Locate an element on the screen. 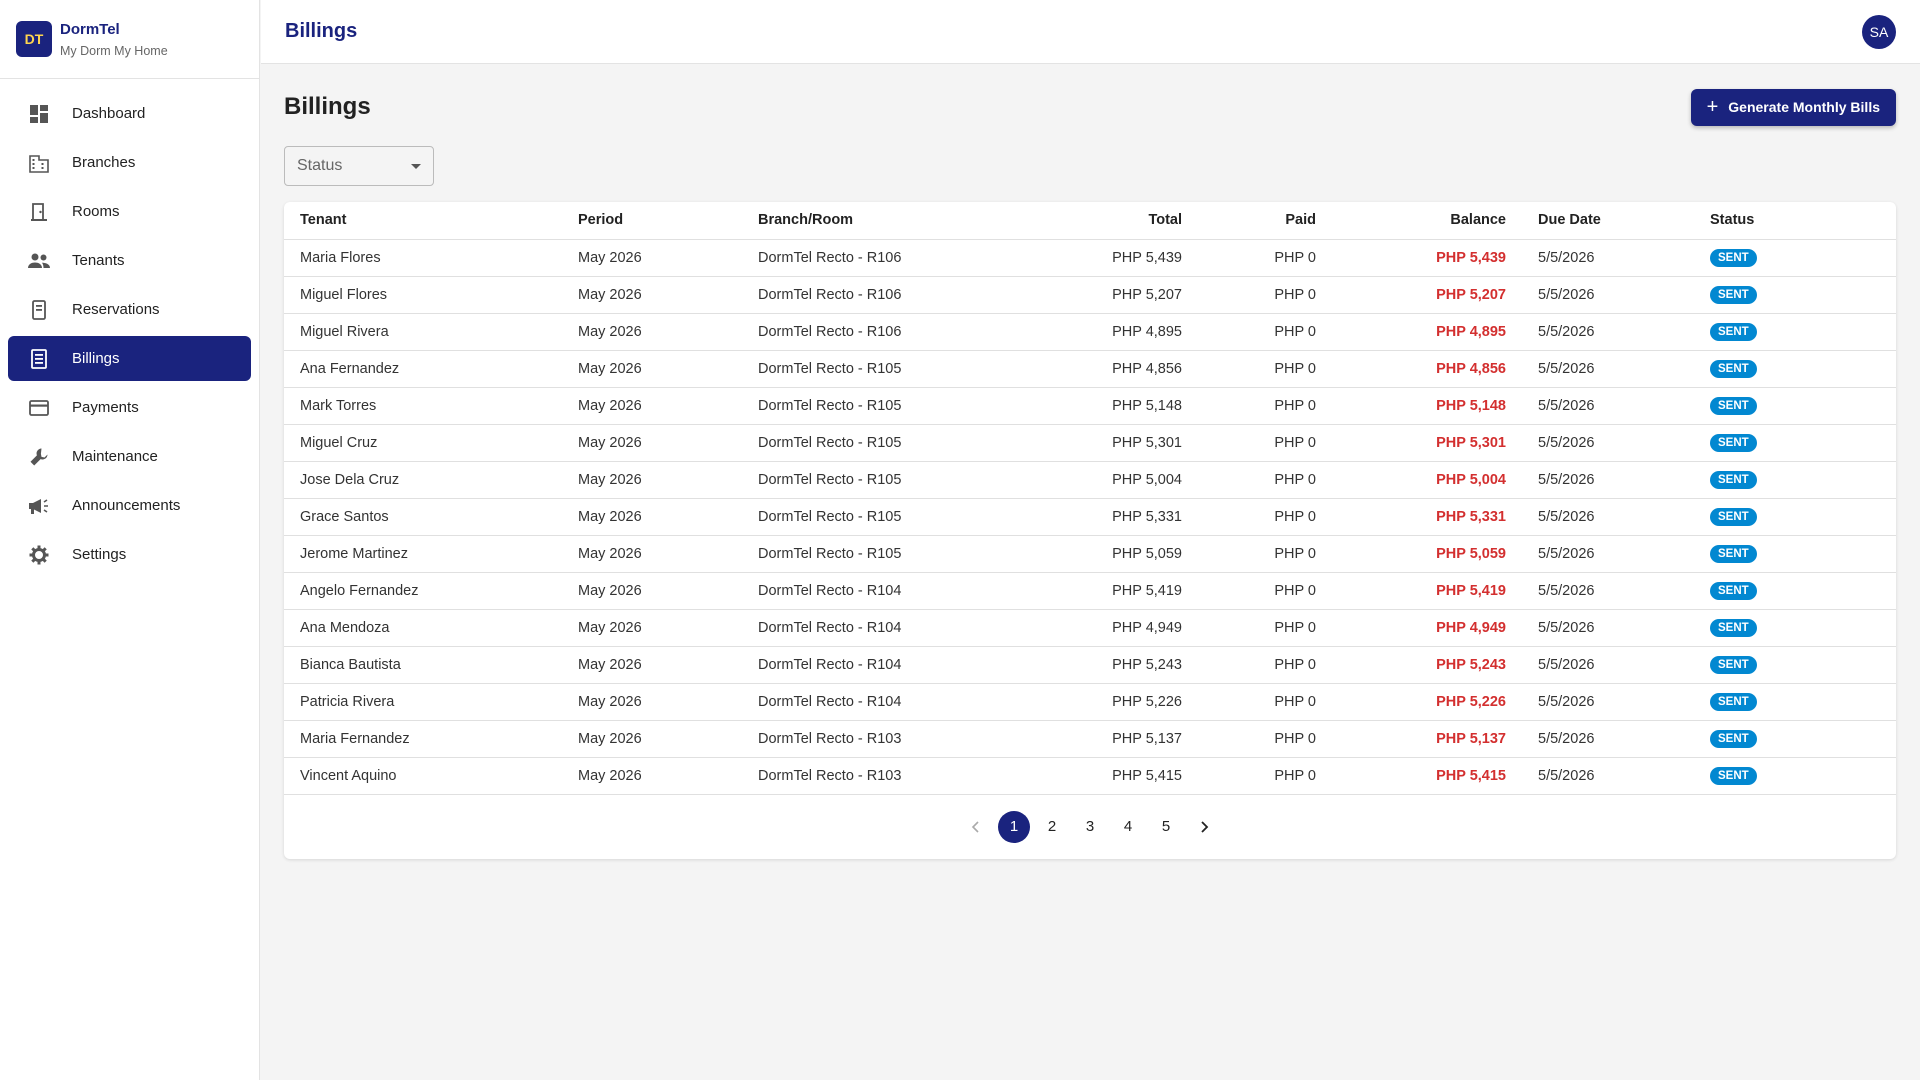  topbar: Billings SA is located at coordinates (1090, 32).